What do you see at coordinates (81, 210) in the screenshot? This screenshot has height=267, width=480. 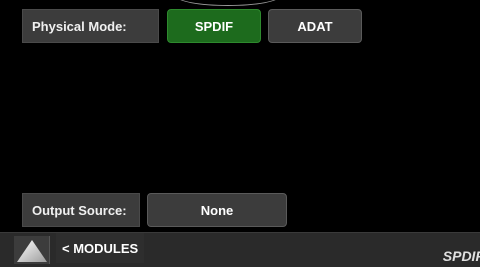 I see `output-source-label: Output Source:` at bounding box center [81, 210].